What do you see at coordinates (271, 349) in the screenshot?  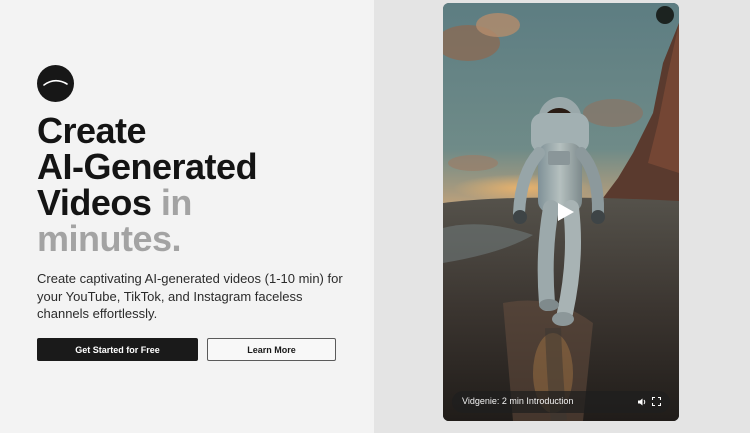 I see `learn-more-button: Learn More` at bounding box center [271, 349].